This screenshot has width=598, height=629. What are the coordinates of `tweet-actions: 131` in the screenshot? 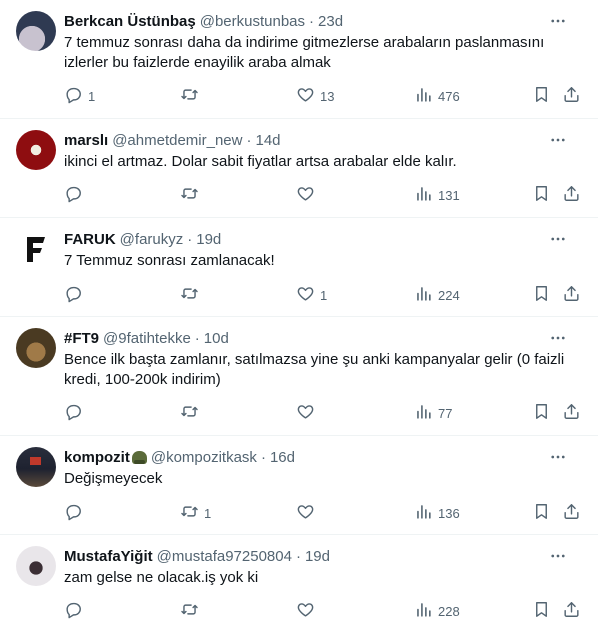 It's located at (321, 195).